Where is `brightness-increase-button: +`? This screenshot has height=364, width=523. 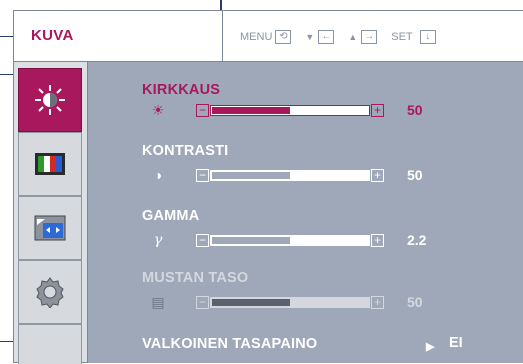 brightness-increase-button: + is located at coordinates (377, 110).